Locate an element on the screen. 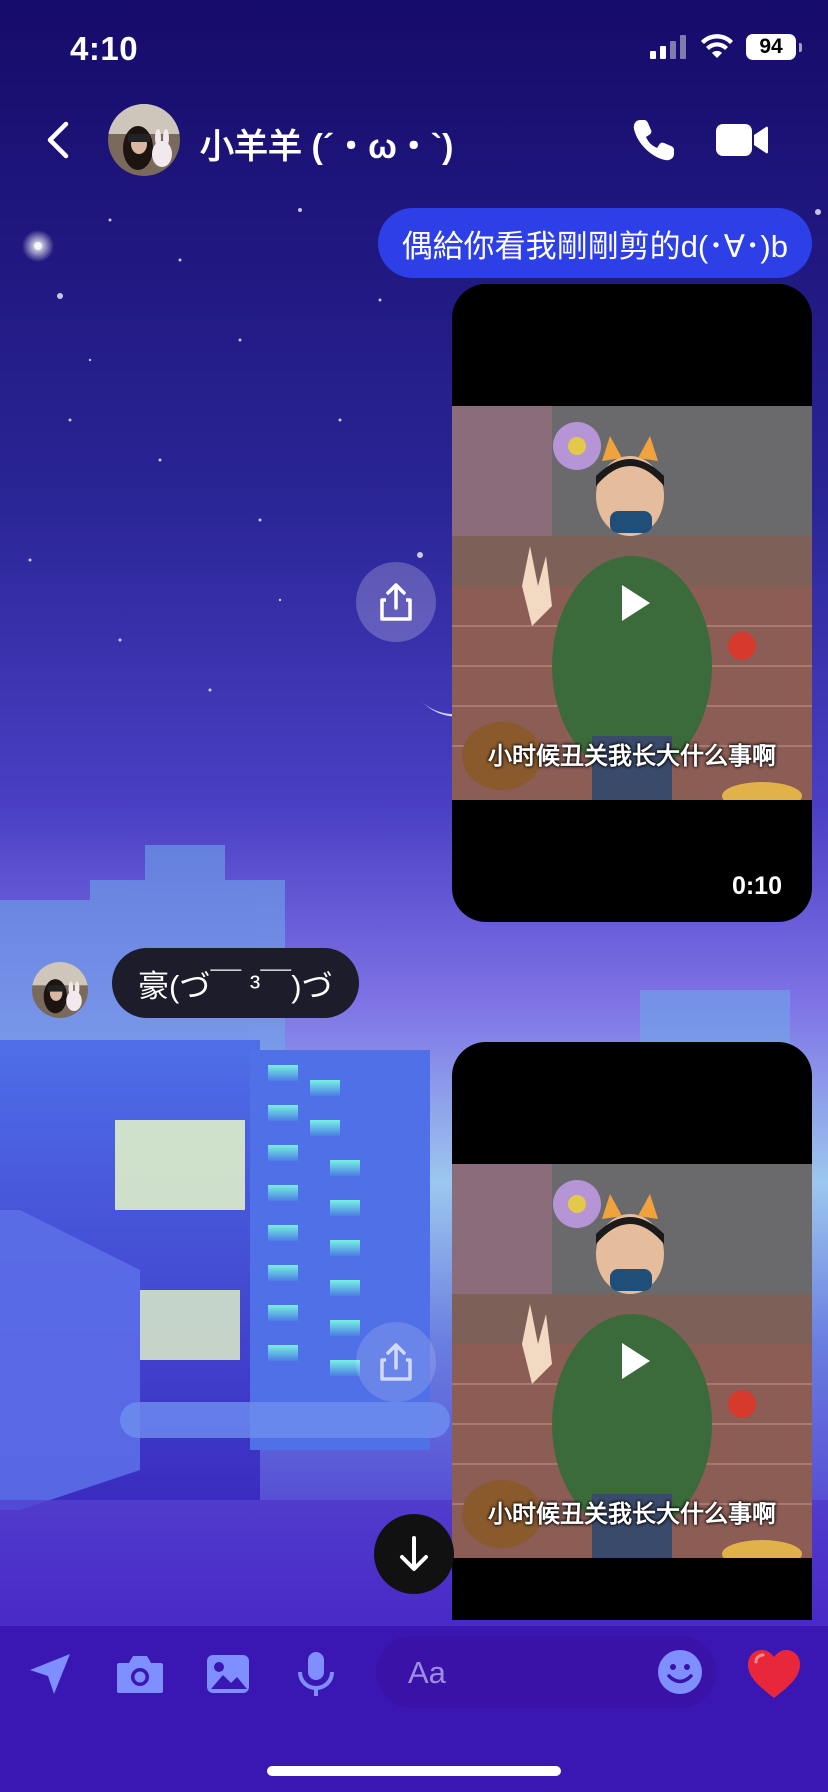 This screenshot has width=828, height=1792. message-composer is located at coordinates (414, 1676).